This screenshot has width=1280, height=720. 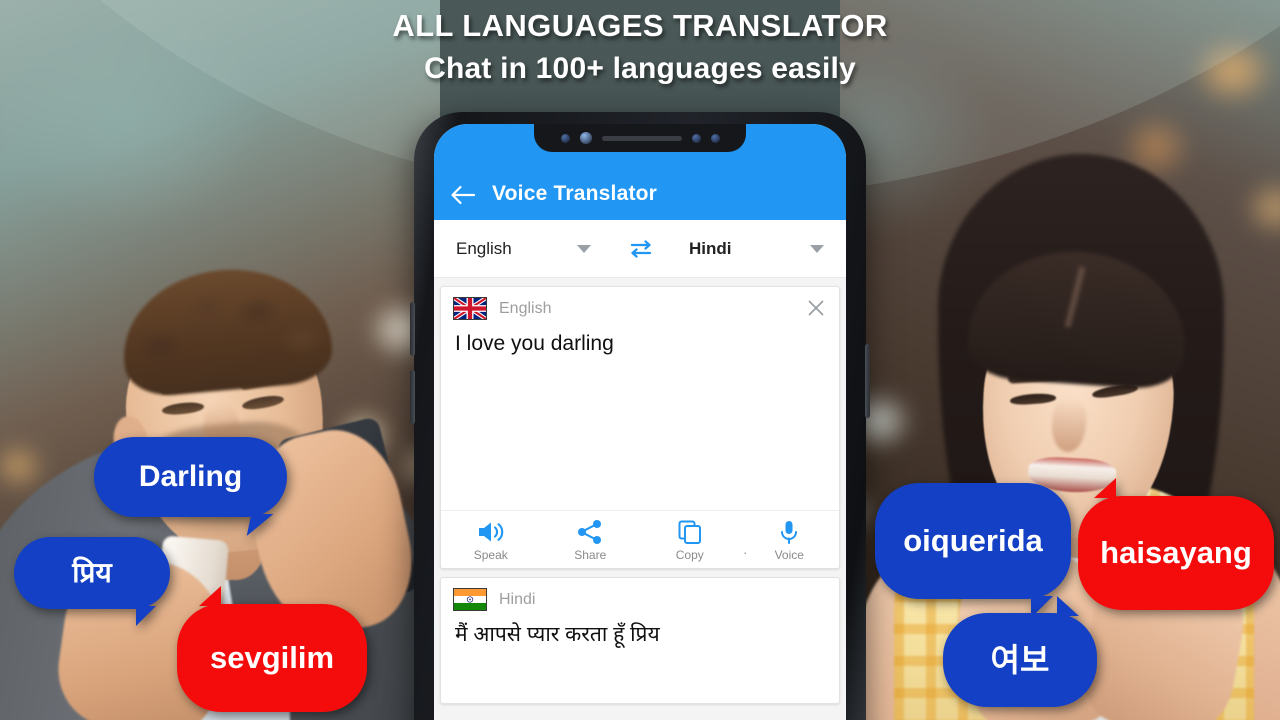 I want to click on app-title: Voice Translator, so click(x=575, y=193).